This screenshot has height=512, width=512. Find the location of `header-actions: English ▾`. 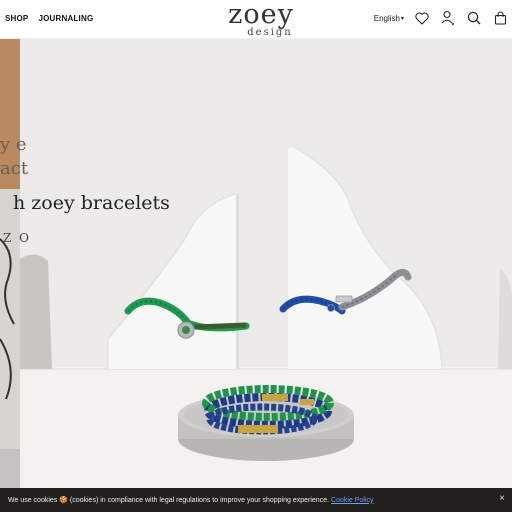

header-actions: English ▾ is located at coordinates (441, 18).